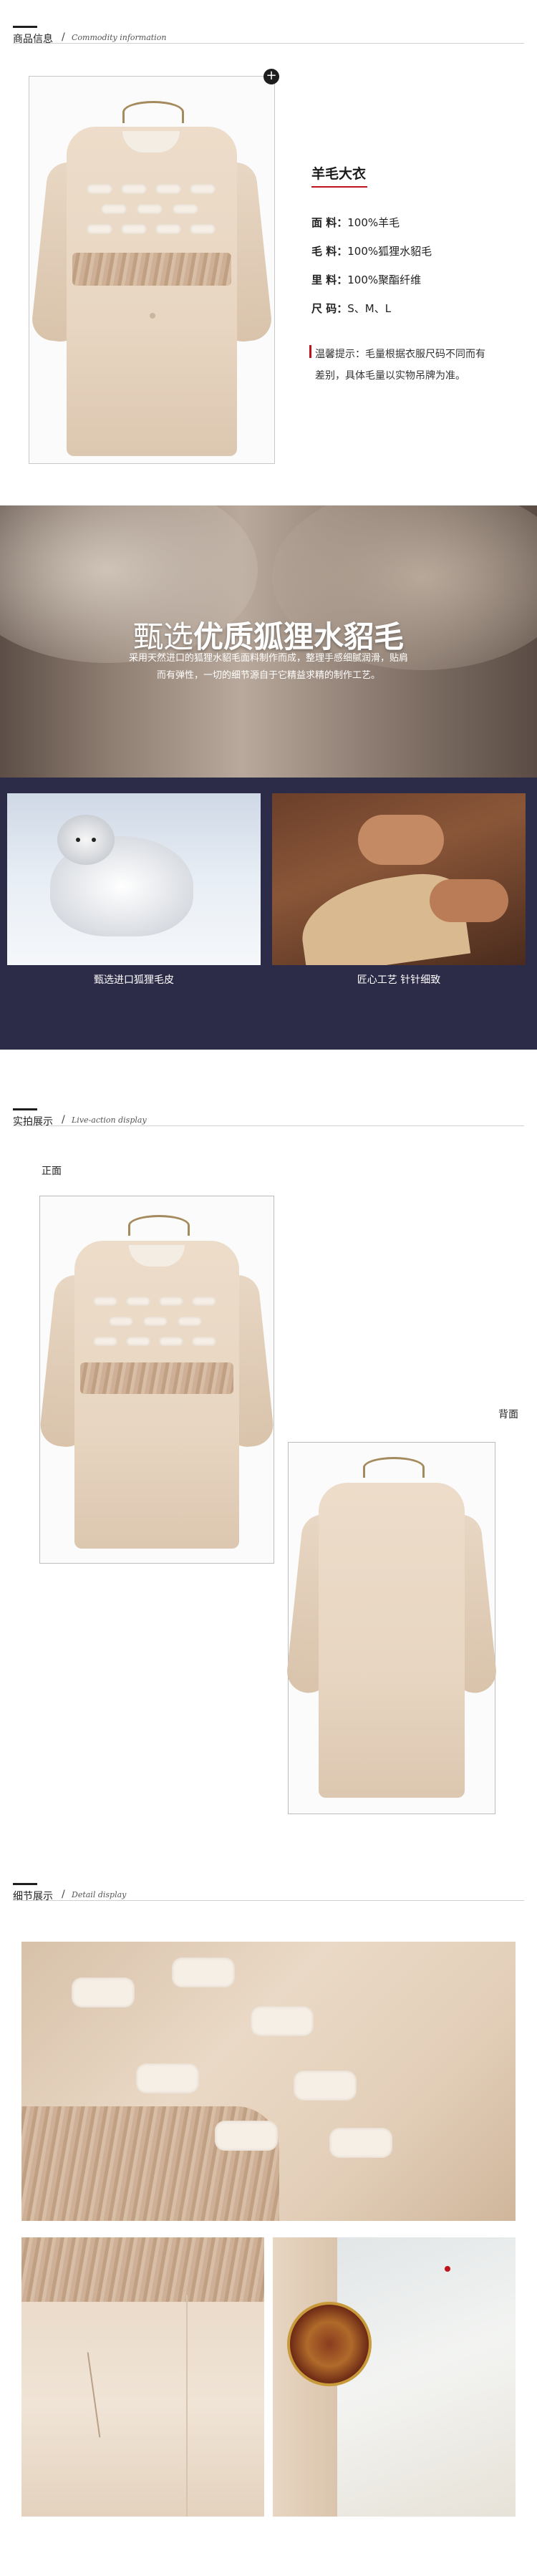 Image resolution: width=537 pixels, height=2576 pixels. Describe the element at coordinates (268, 1111) in the screenshot. I see `section-header-display: 实拍展示 / Live-action display` at that location.